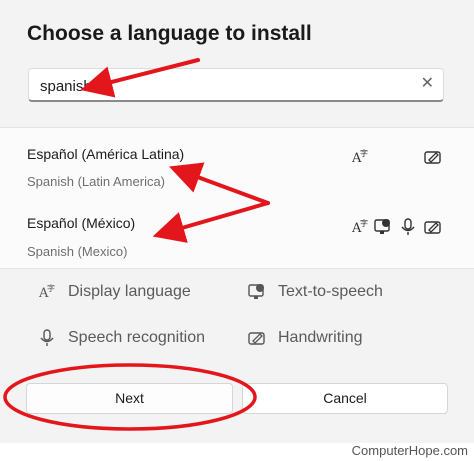 The image size is (474, 461). I want to click on close-icon: ✕, so click(427, 84).